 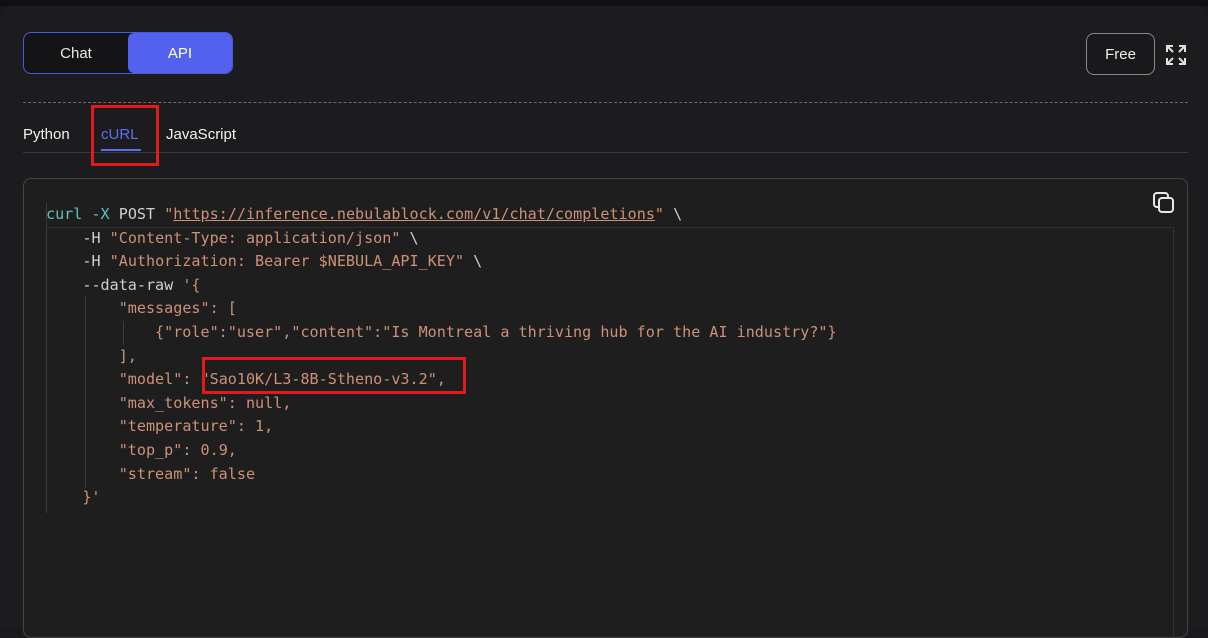 What do you see at coordinates (232, 473) in the screenshot?
I see `code-stream-value: false` at bounding box center [232, 473].